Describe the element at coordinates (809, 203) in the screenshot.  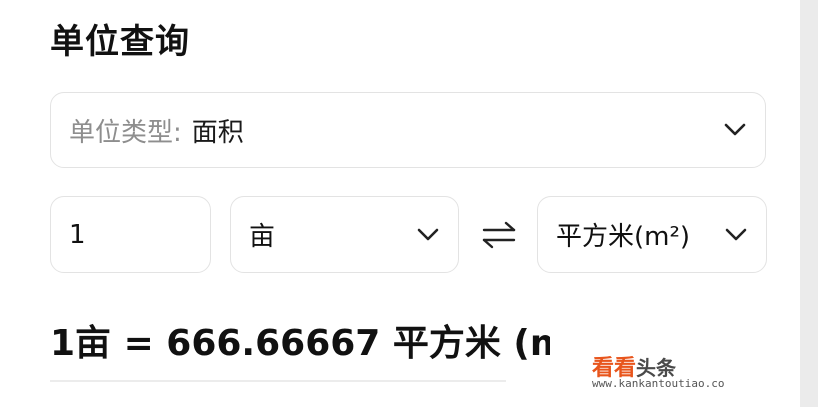
I see `page-edge` at that location.